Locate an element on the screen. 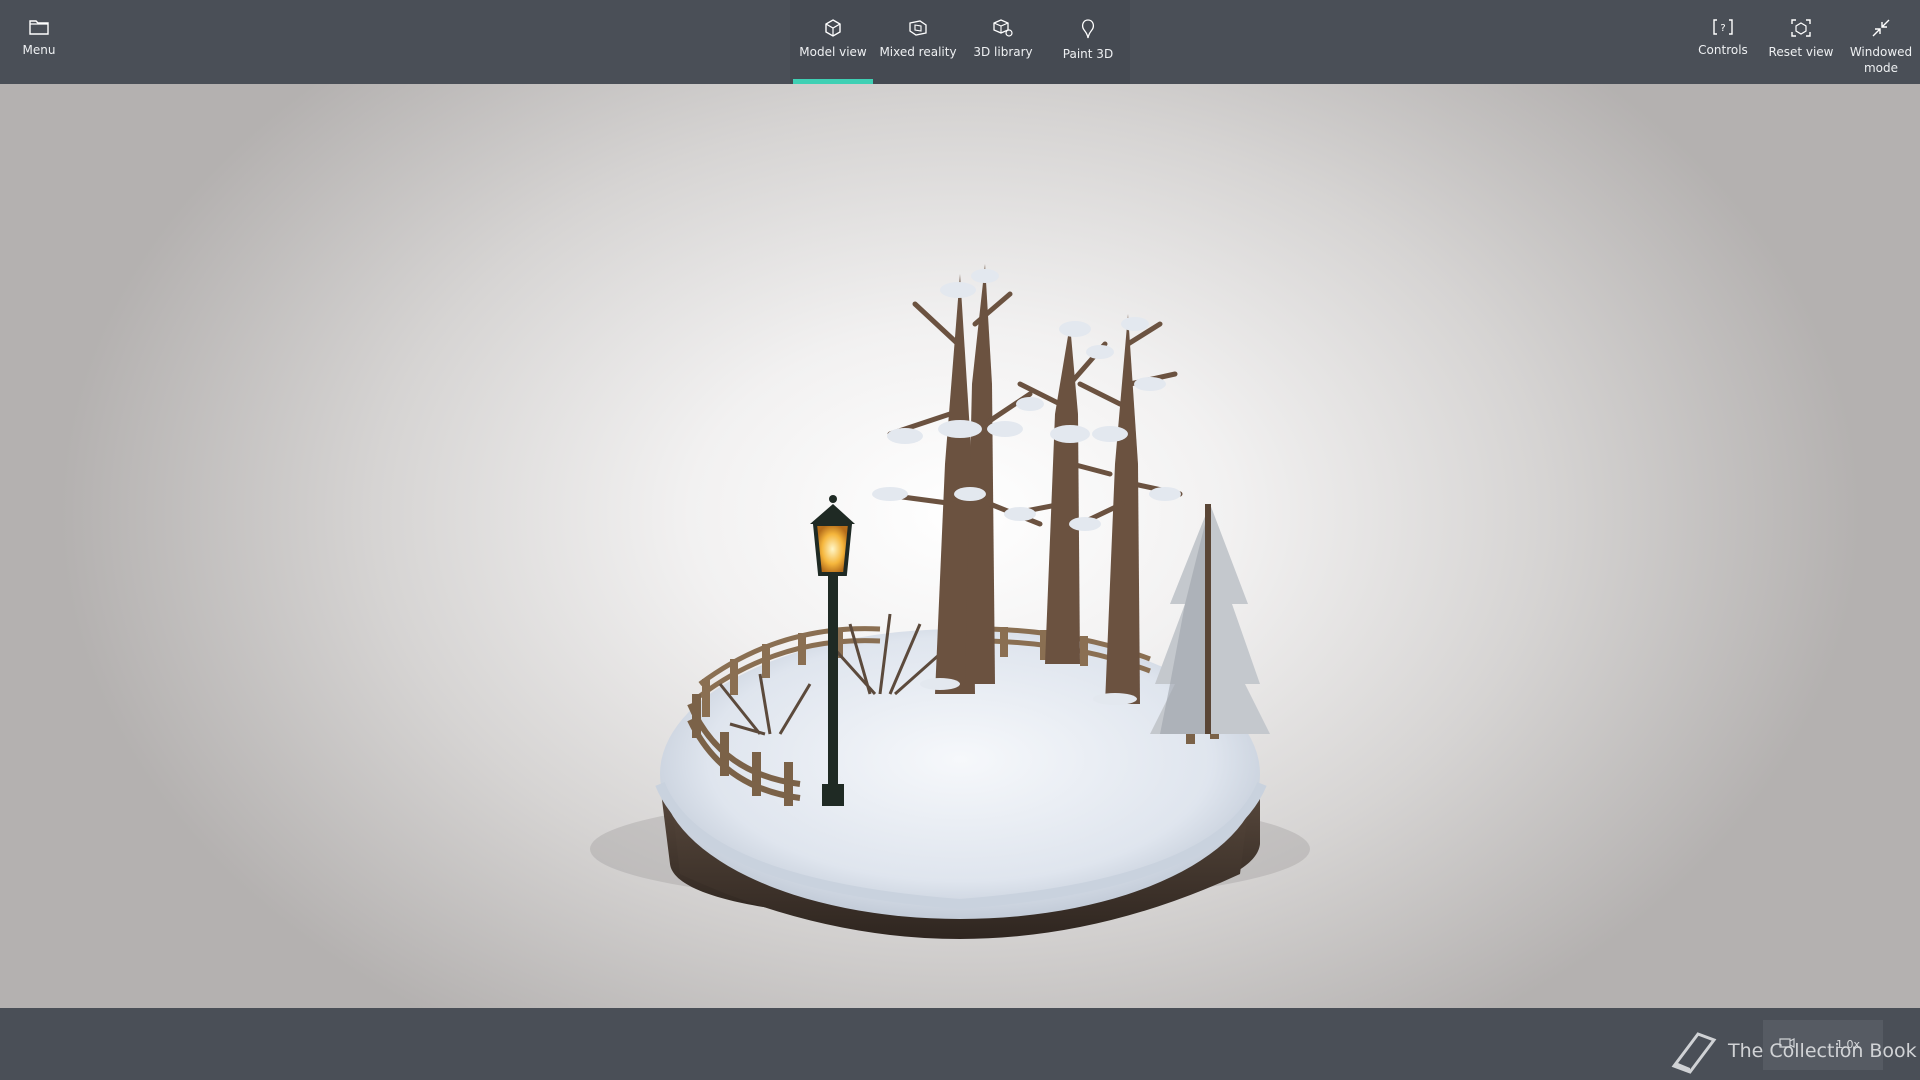 Image resolution: width=1920 pixels, height=1080 pixels. menu-label: Menu is located at coordinates (39, 50).